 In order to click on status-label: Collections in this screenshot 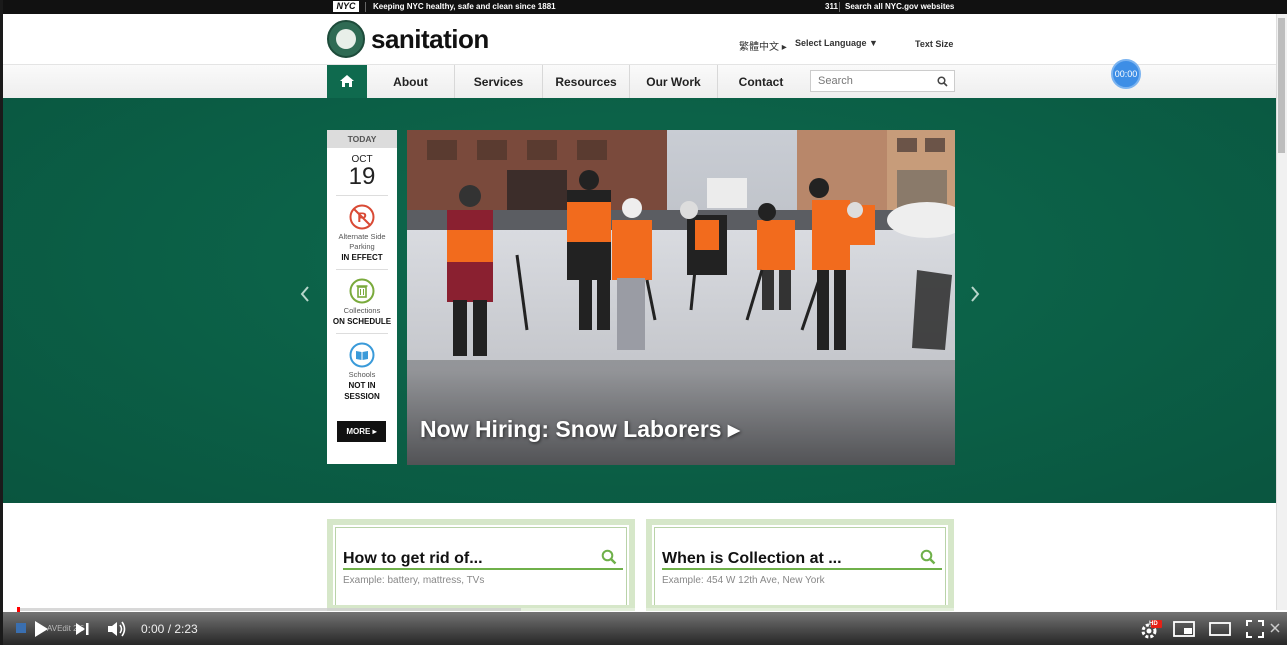, I will do `click(362, 310)`.